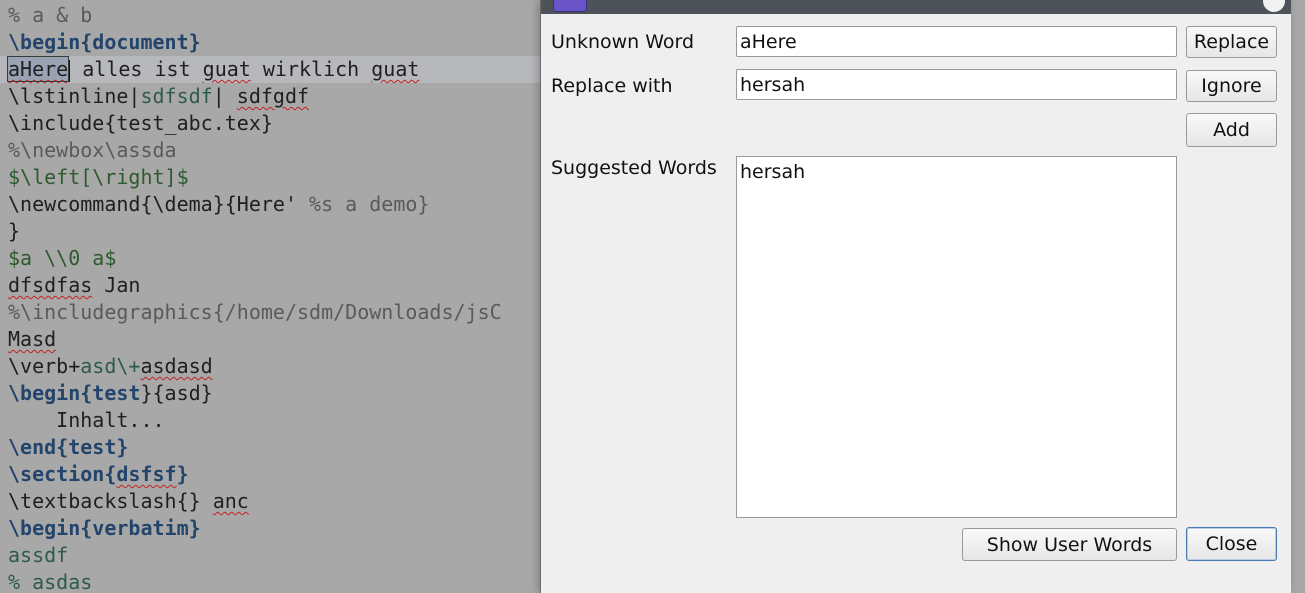 The height and width of the screenshot is (593, 1305). What do you see at coordinates (1231, 544) in the screenshot?
I see `close-button: Close` at bounding box center [1231, 544].